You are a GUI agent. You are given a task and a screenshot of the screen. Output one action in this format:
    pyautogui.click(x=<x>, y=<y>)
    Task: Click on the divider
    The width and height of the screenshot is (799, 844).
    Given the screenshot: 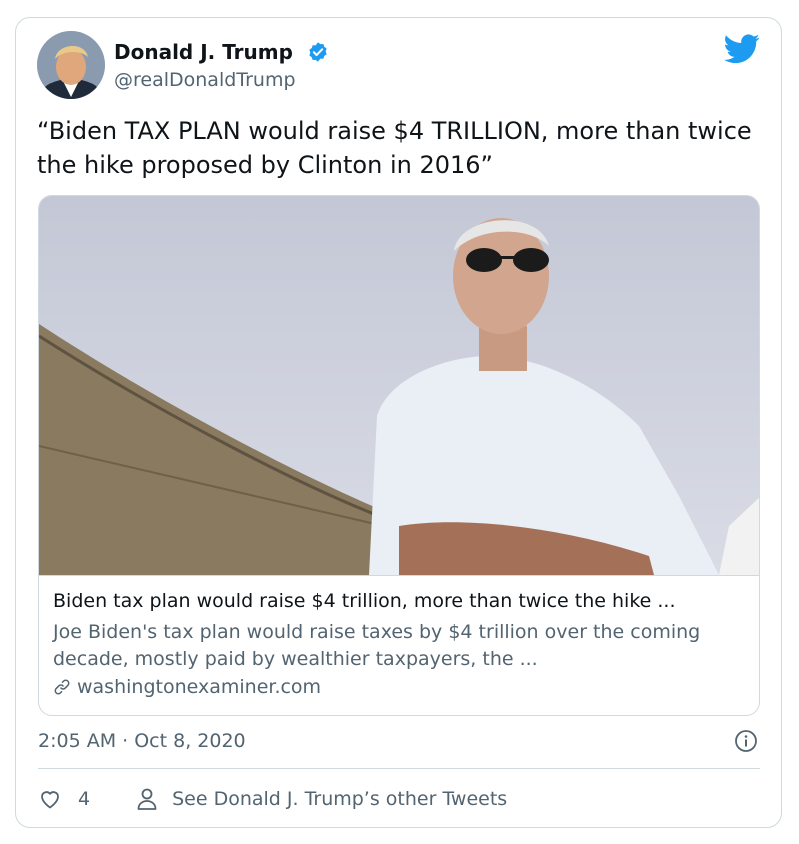 What is the action you would take?
    pyautogui.click(x=399, y=768)
    